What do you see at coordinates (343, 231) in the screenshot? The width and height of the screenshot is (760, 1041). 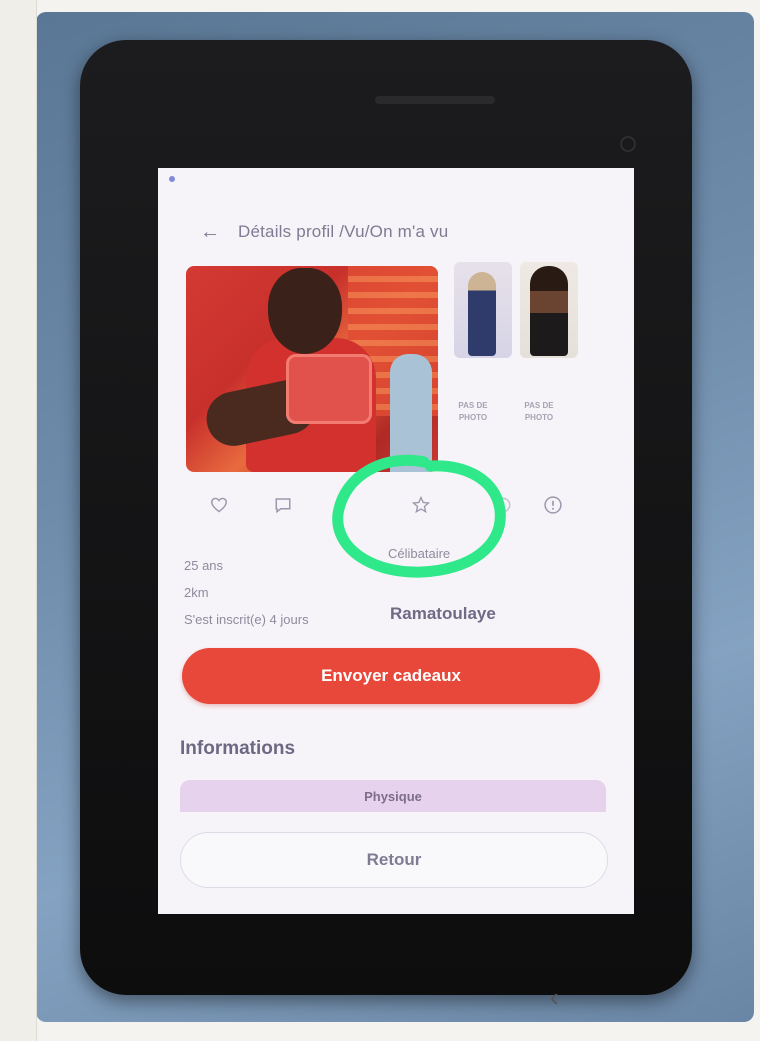 I see `page-title: Détails profil /Vu/On m'a vu` at bounding box center [343, 231].